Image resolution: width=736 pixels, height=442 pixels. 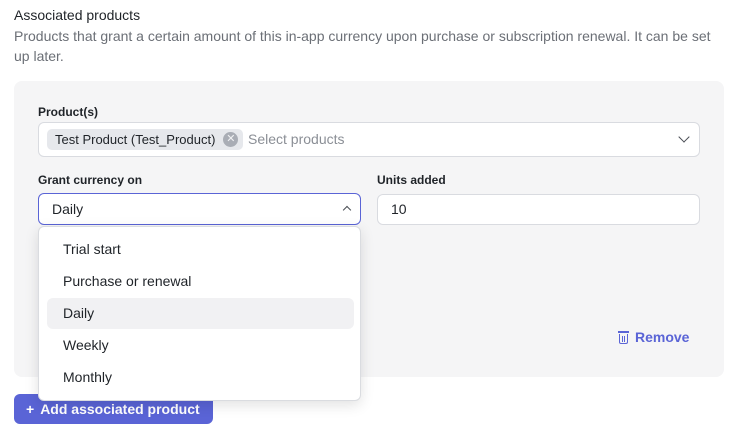 What do you see at coordinates (30, 409) in the screenshot?
I see `plus-icon: +` at bounding box center [30, 409].